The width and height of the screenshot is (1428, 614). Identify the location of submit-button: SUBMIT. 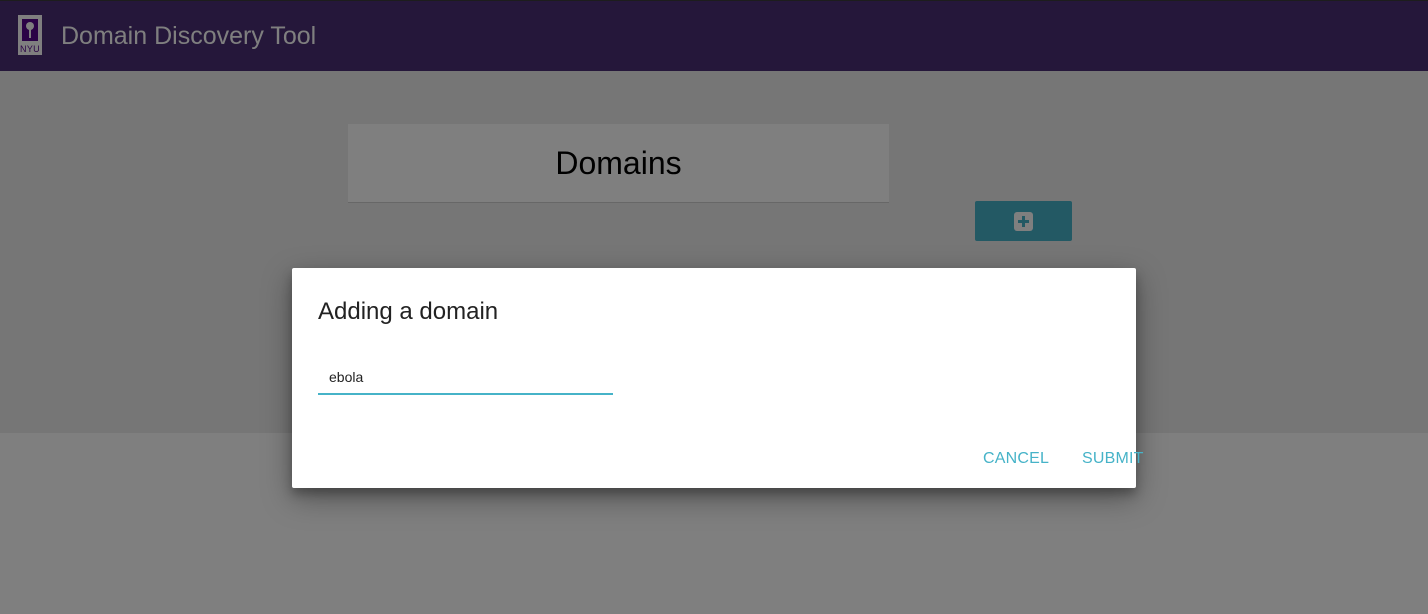
(1113, 459).